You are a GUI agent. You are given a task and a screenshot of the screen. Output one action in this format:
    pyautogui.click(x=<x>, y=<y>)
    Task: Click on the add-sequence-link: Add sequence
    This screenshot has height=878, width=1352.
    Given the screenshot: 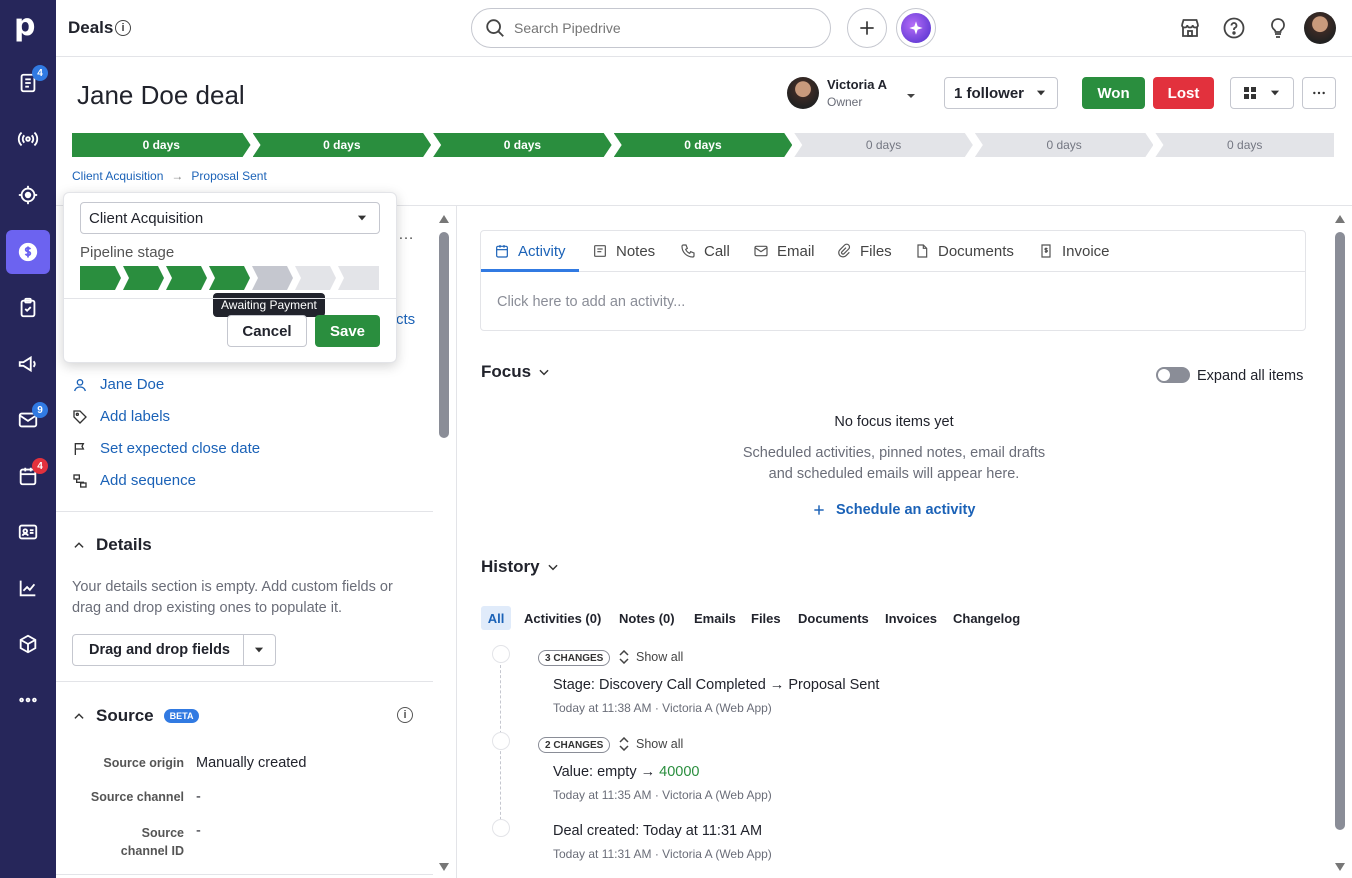 What is the action you would take?
    pyautogui.click(x=148, y=480)
    